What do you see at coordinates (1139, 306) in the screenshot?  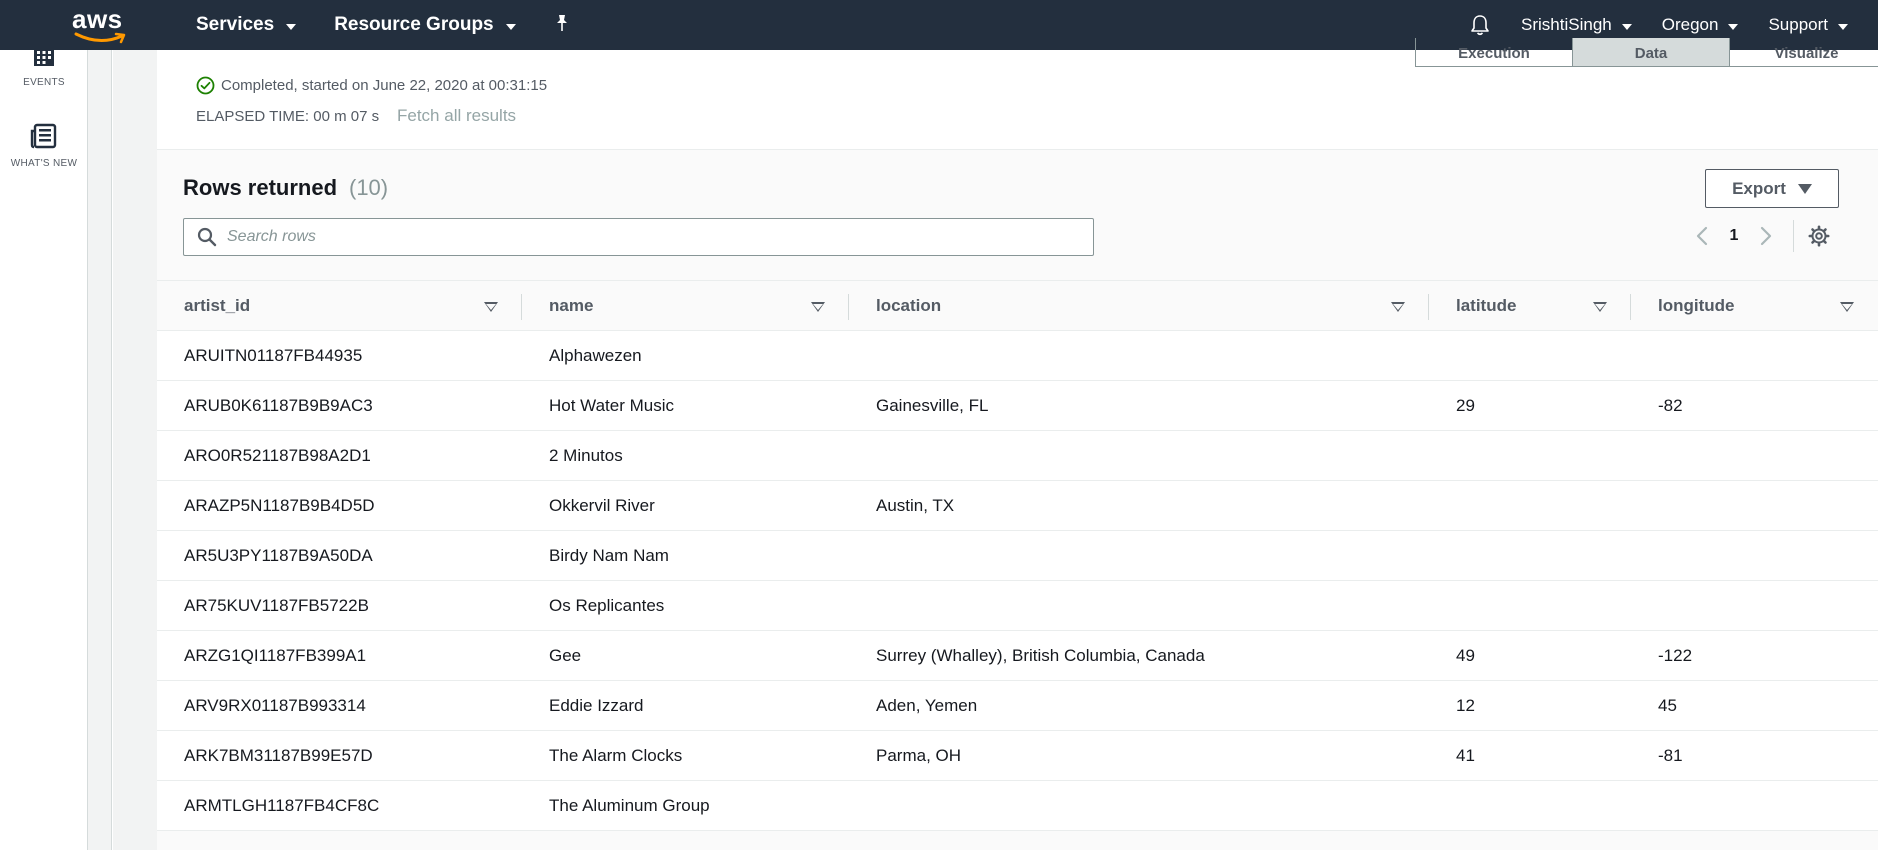 I see `column-header-location: location` at bounding box center [1139, 306].